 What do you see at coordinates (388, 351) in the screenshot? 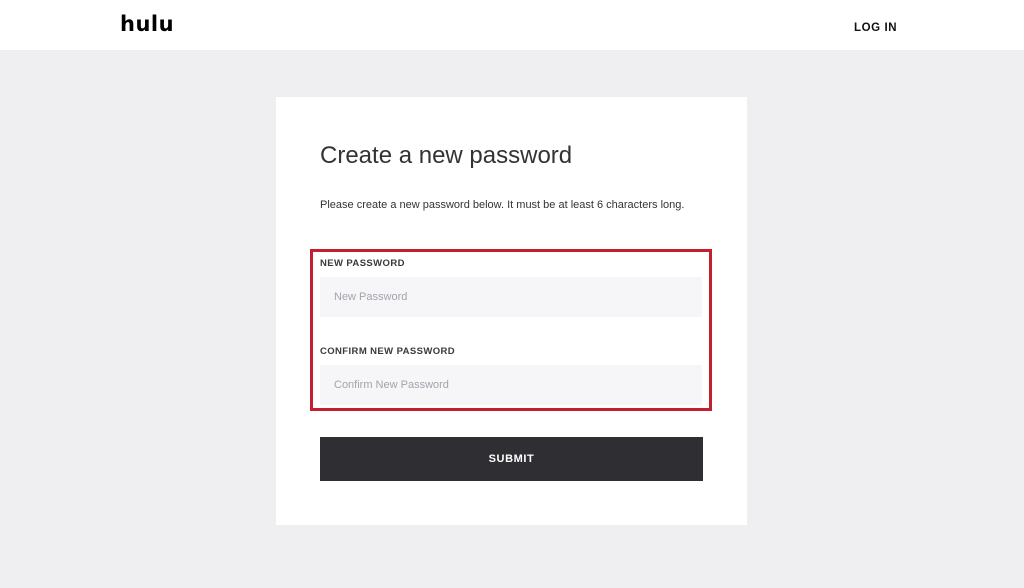
I see `confirm-password-label: CONFIRM NEW PASSWORD` at bounding box center [388, 351].